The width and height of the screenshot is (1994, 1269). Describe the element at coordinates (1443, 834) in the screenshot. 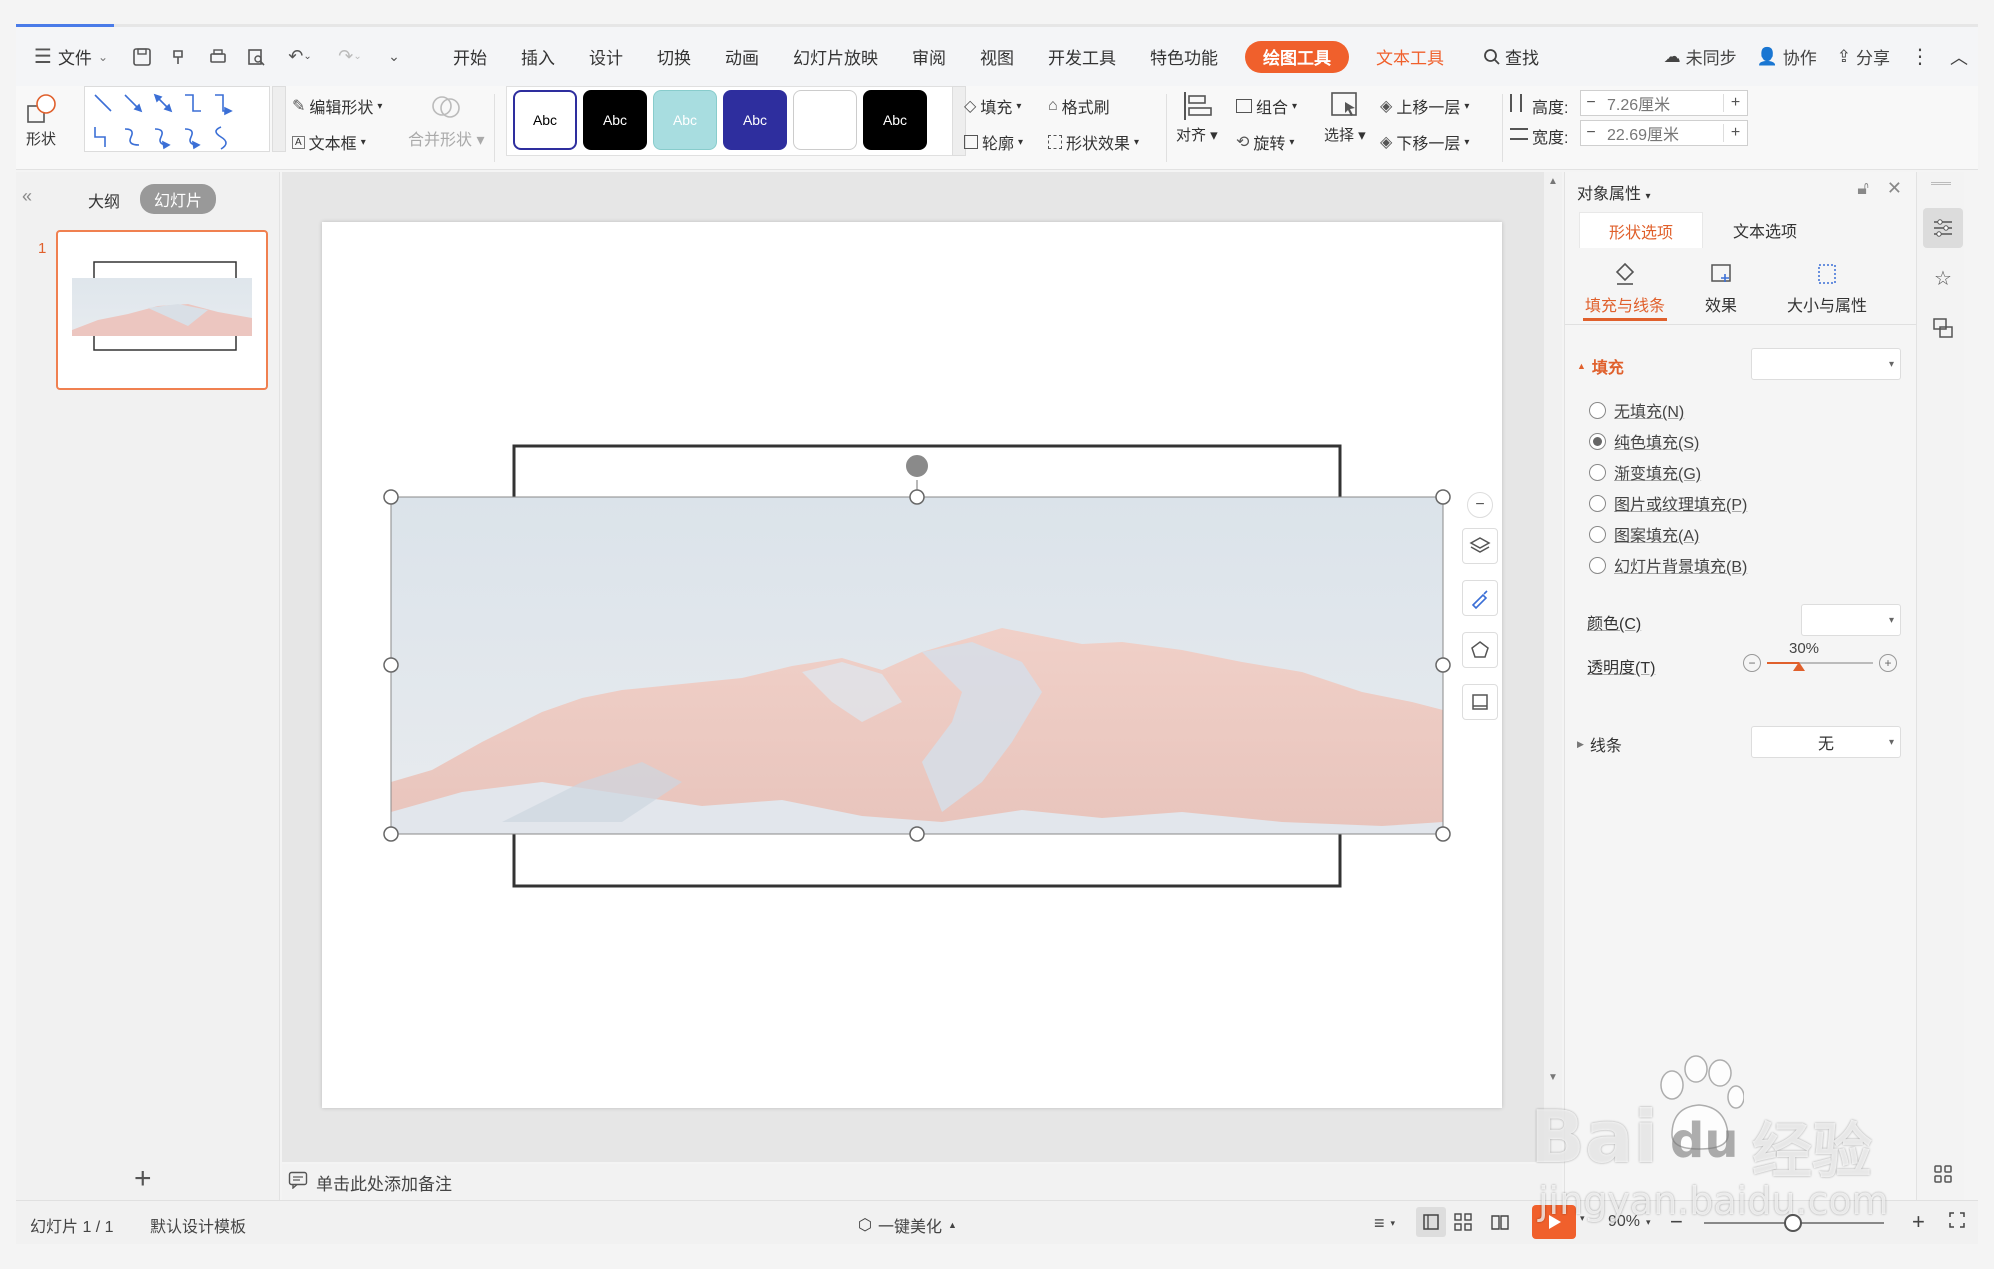

I see `resize-handle-bottom-right` at that location.